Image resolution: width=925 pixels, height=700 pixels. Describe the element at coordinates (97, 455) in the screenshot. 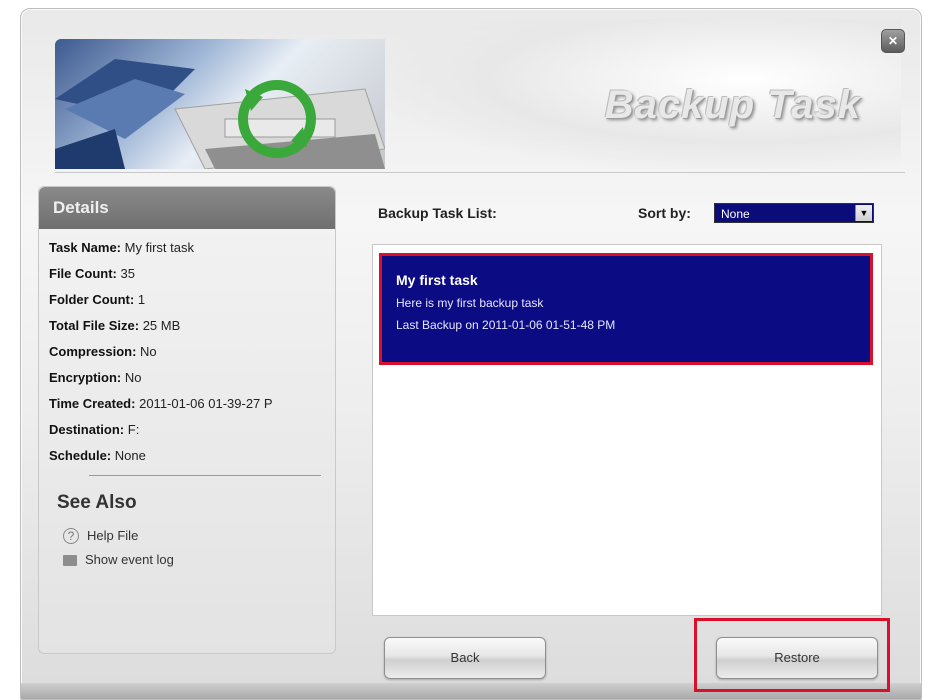

I see `detail-schedule: Schedule: None` at that location.